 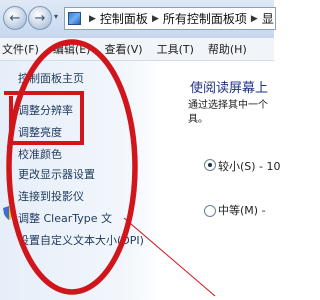 I want to click on menu-help: 帮助(H), so click(x=225, y=49).